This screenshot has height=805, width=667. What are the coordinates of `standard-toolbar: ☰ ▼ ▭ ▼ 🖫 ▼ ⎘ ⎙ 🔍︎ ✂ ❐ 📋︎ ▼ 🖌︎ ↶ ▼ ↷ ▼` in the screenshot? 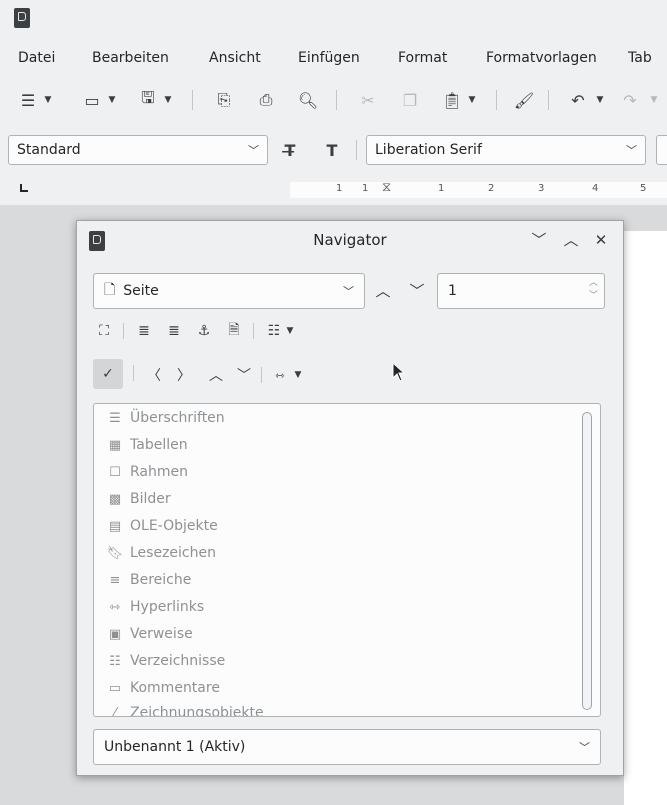 It's located at (333, 100).